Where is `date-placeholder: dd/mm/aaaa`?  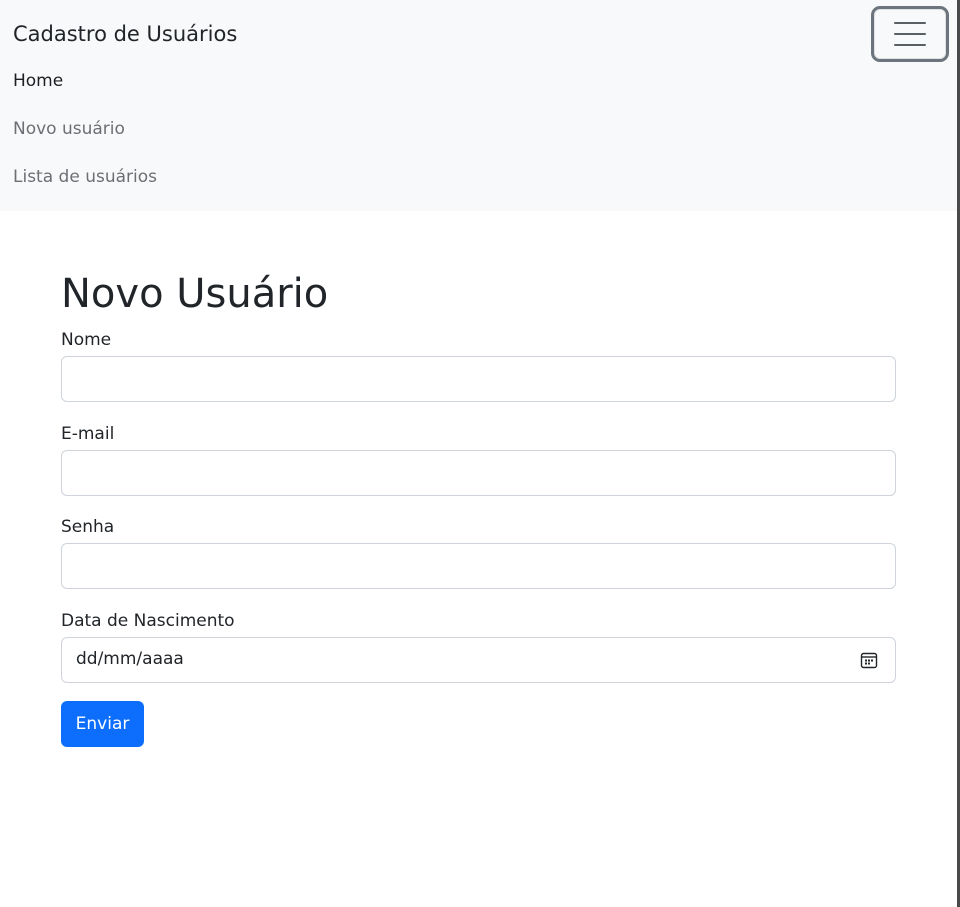
date-placeholder: dd/mm/aaaa is located at coordinates (130, 659).